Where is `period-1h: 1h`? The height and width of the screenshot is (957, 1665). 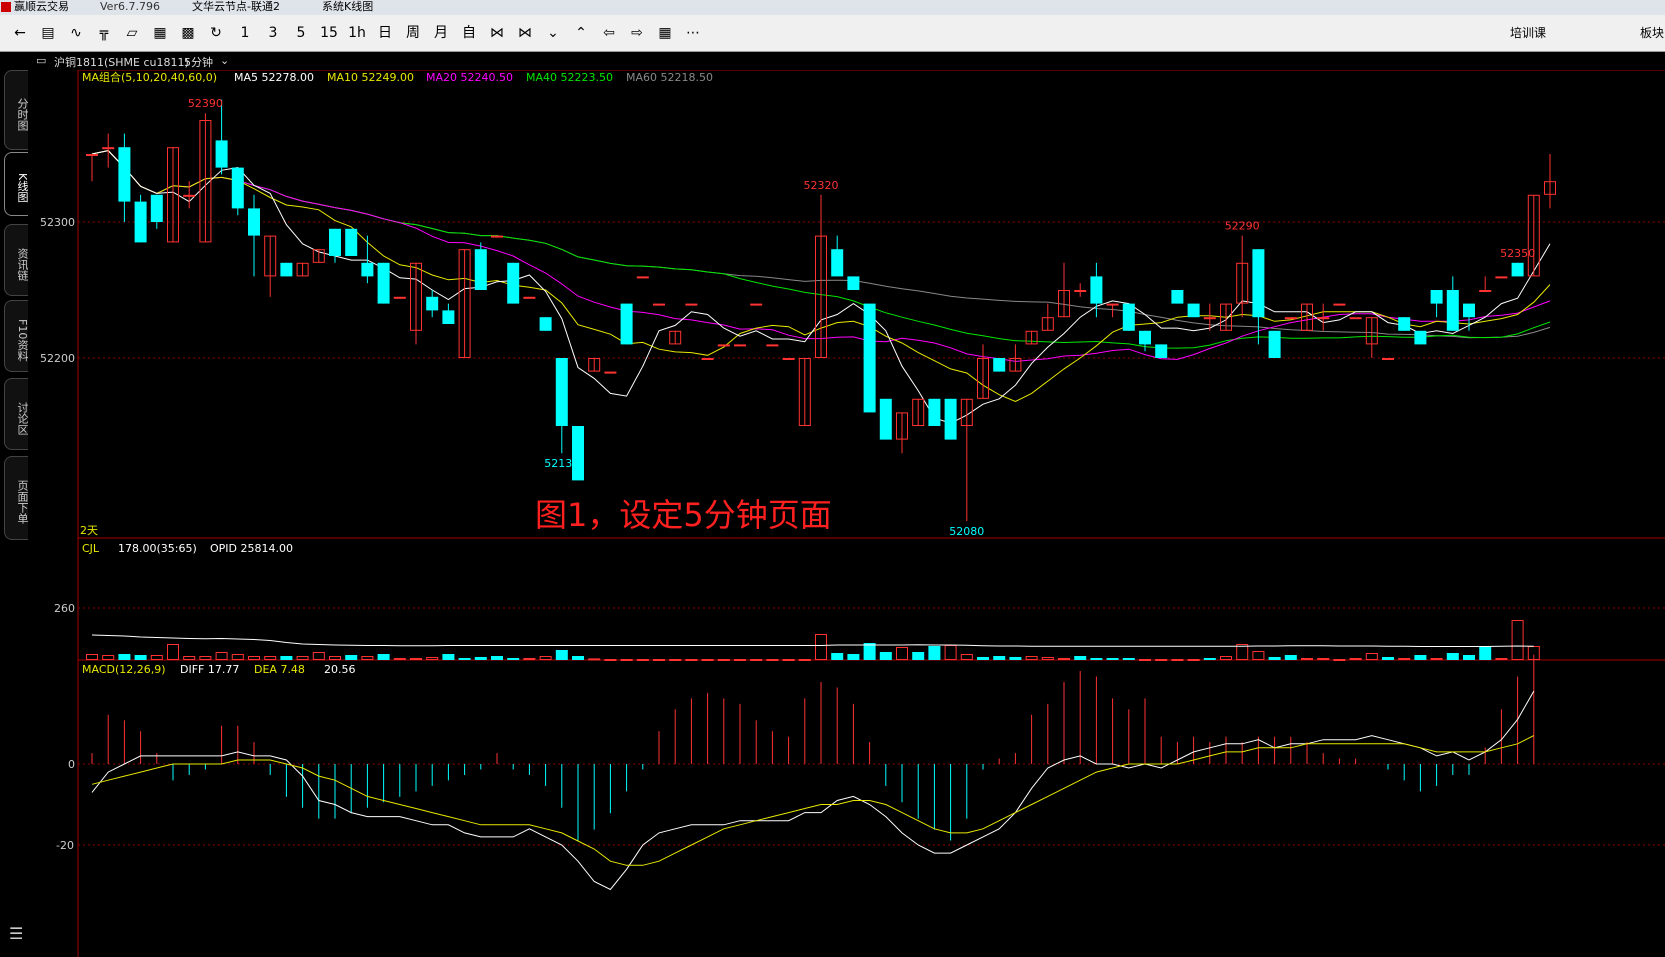 period-1h: 1h is located at coordinates (357, 33).